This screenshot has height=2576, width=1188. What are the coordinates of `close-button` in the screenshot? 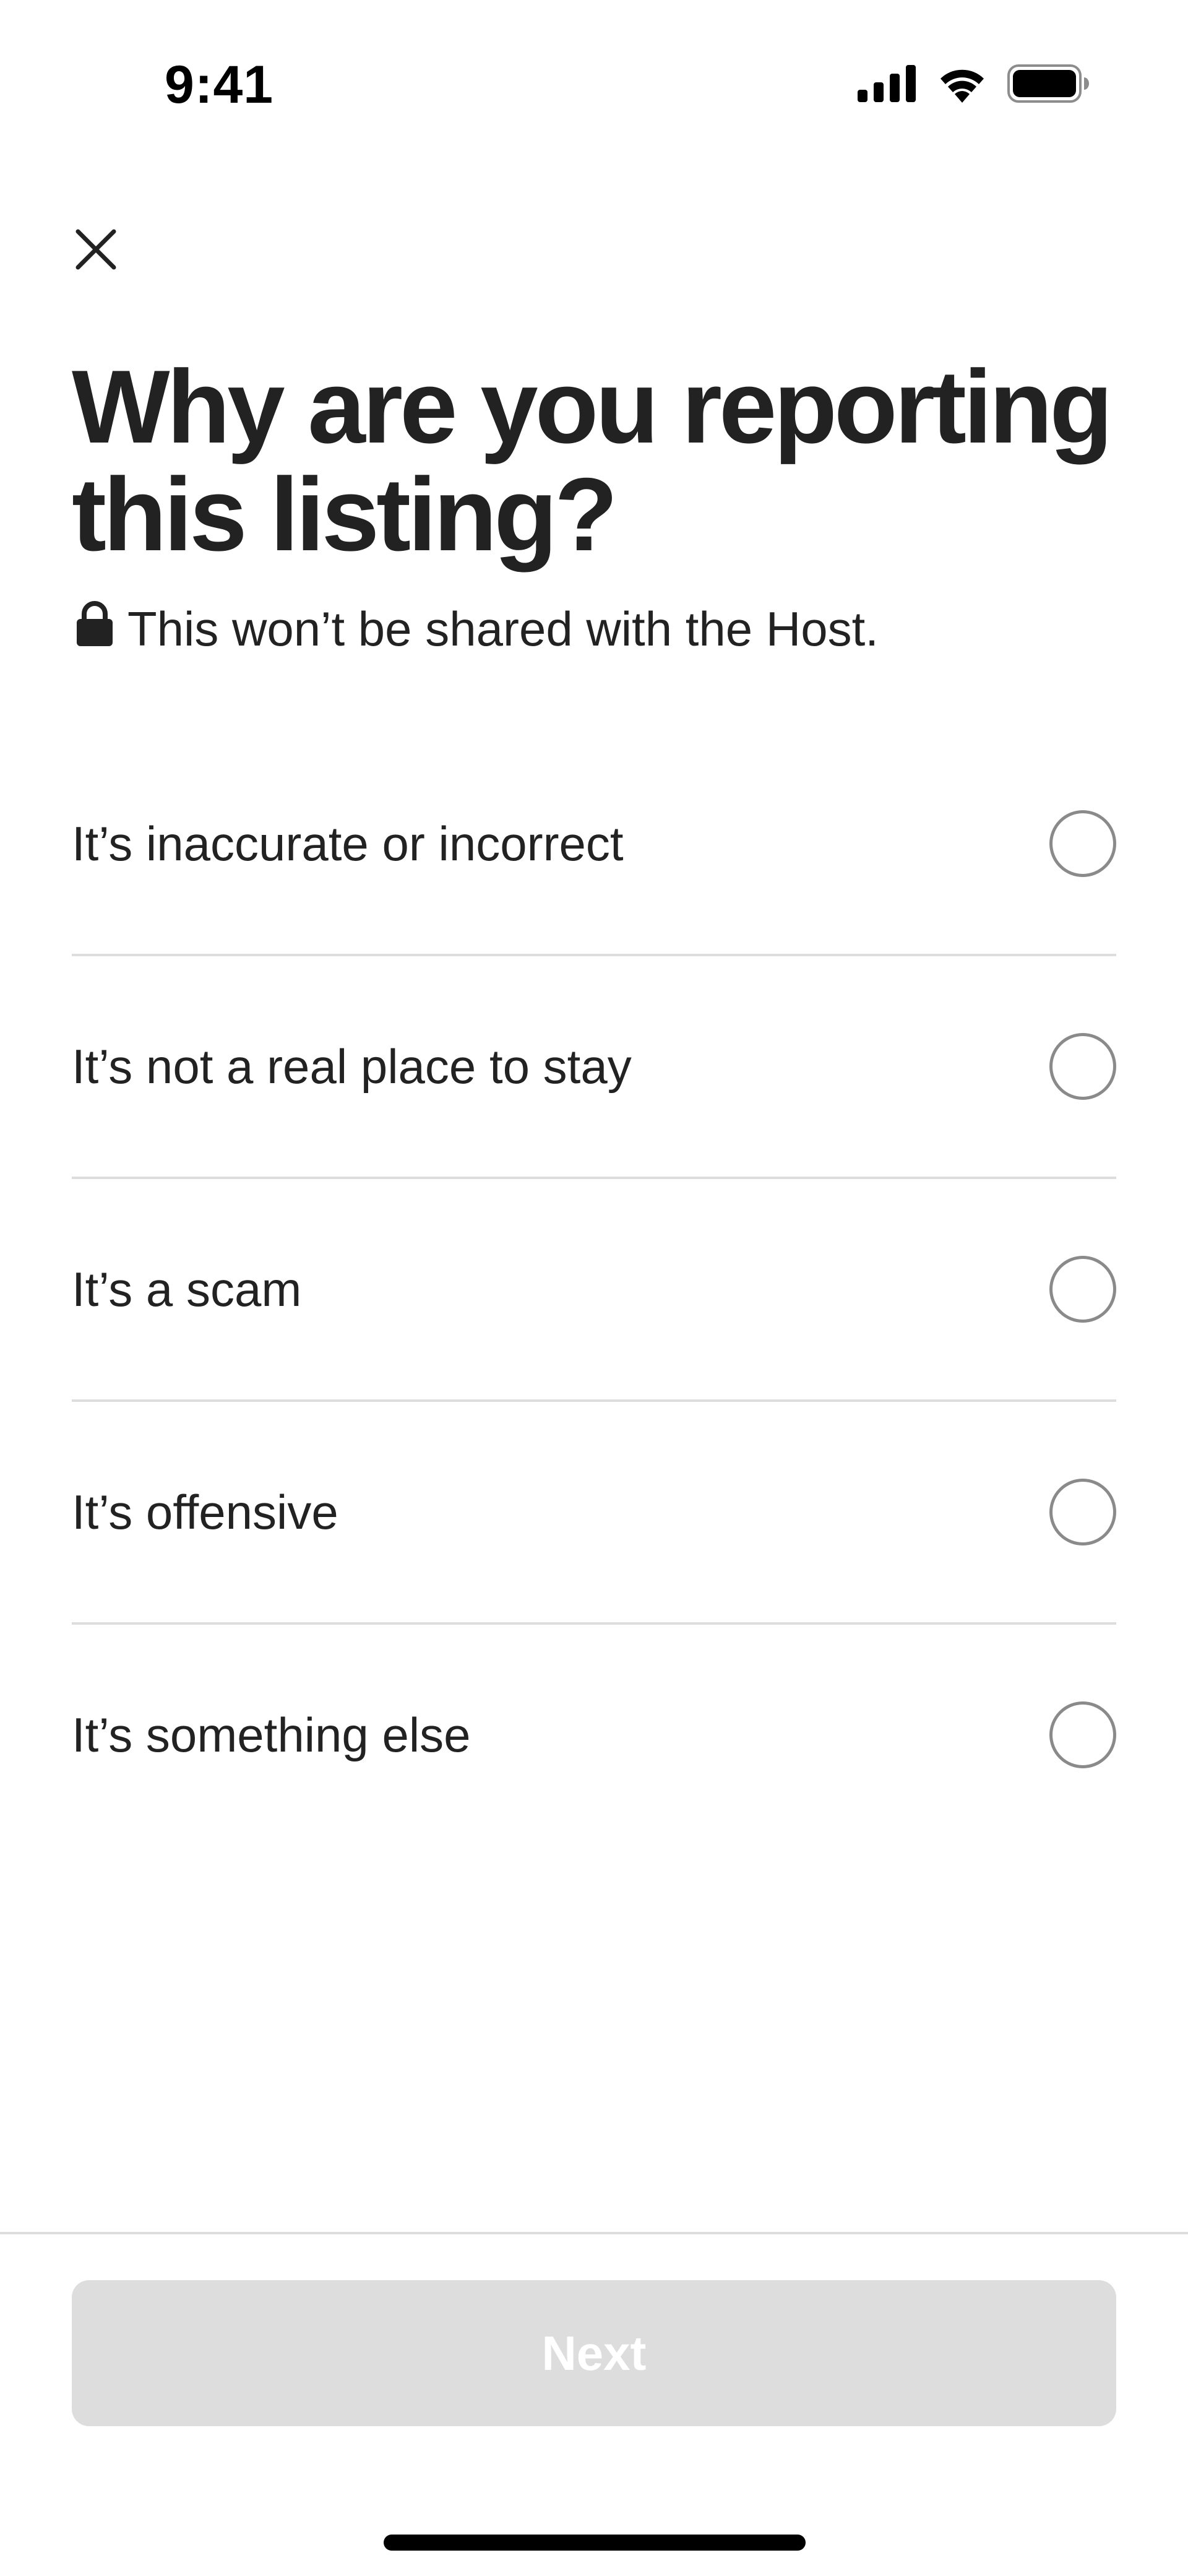 It's located at (96, 251).